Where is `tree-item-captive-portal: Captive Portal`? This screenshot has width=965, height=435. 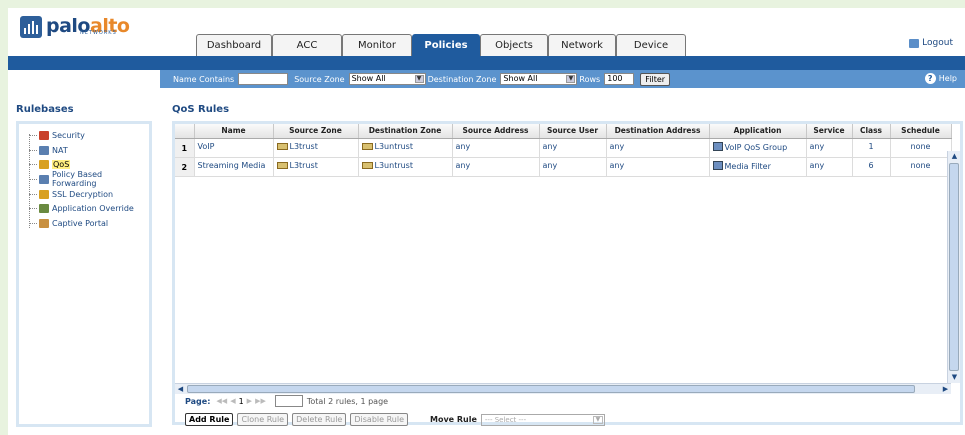
tree-item-captive-portal: Captive Portal is located at coordinates (89, 223).